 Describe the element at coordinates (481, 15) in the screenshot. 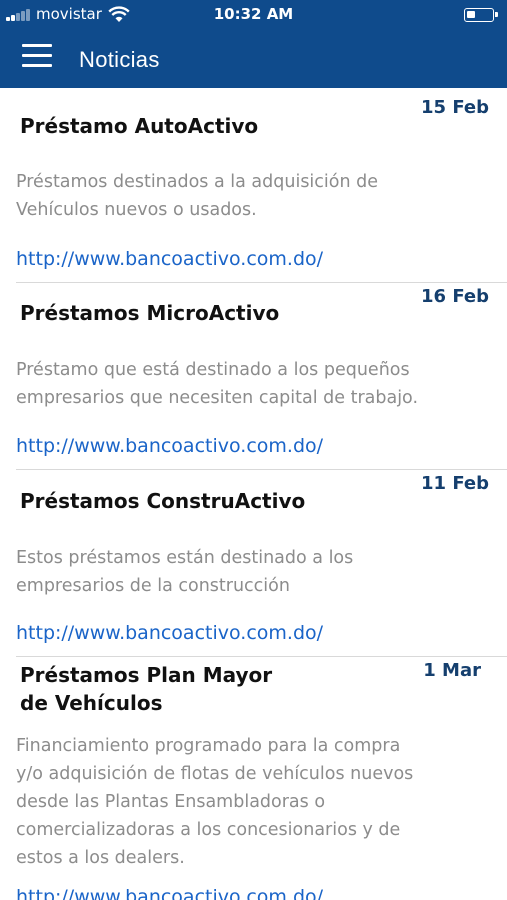

I see `battery-icon` at that location.